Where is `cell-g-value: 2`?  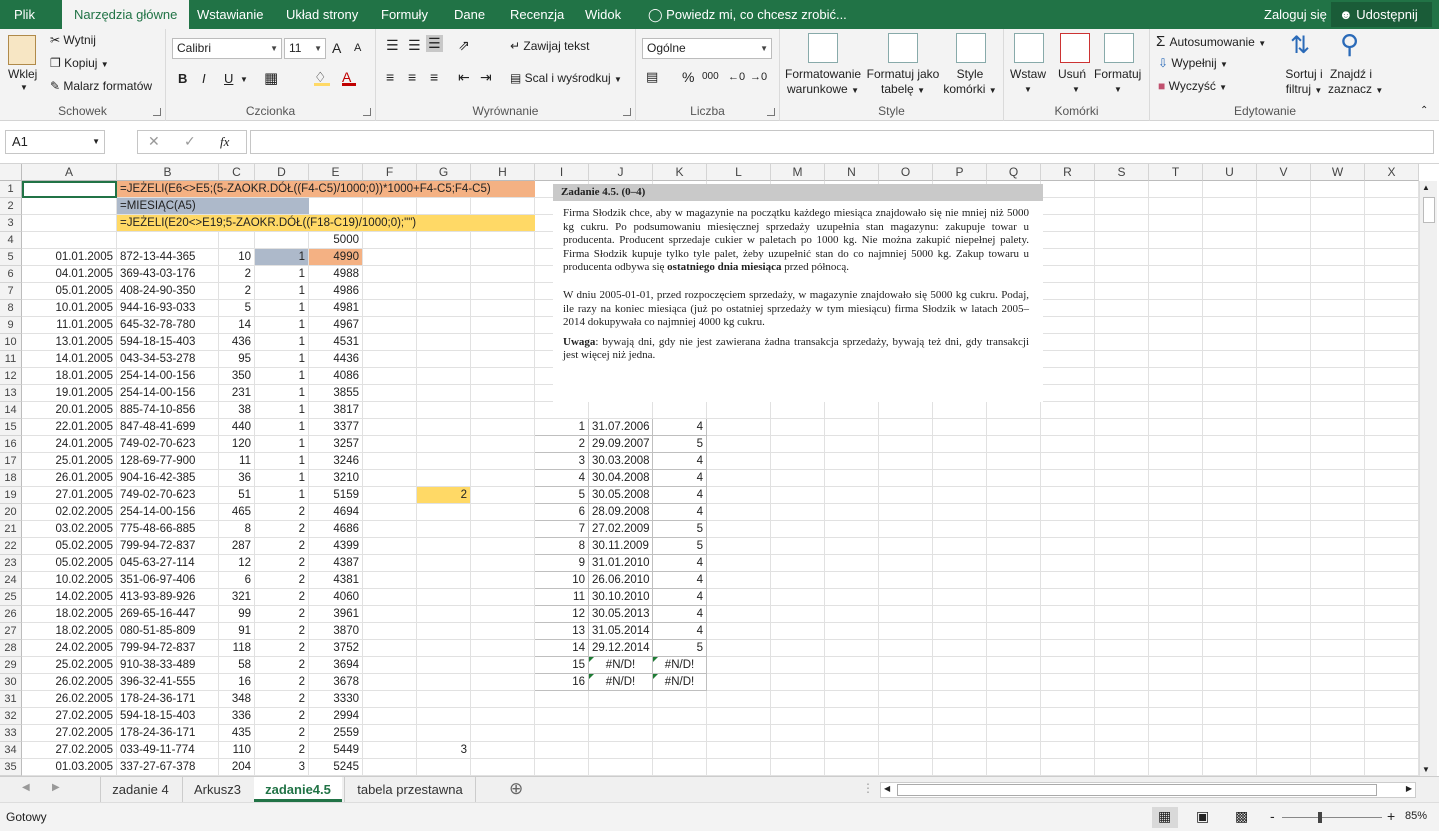
cell-g-value: 2 is located at coordinates (444, 495).